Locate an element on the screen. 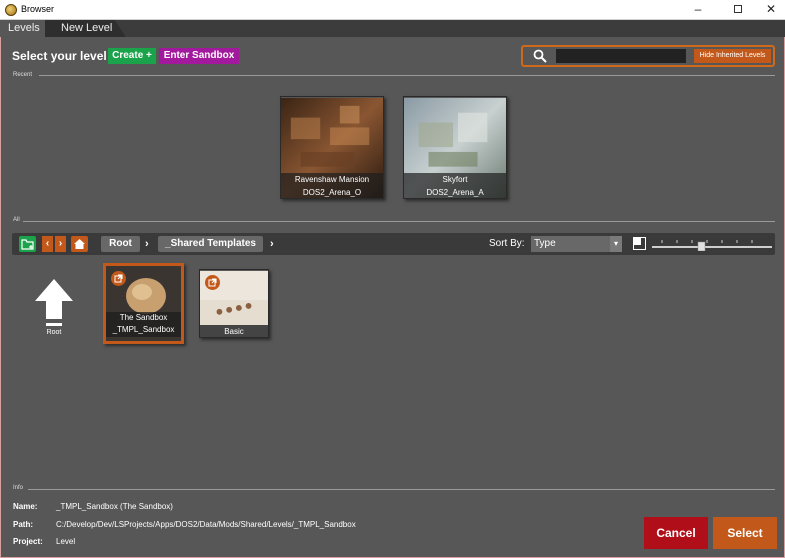  page-title: Select your level is located at coordinates (59, 56).